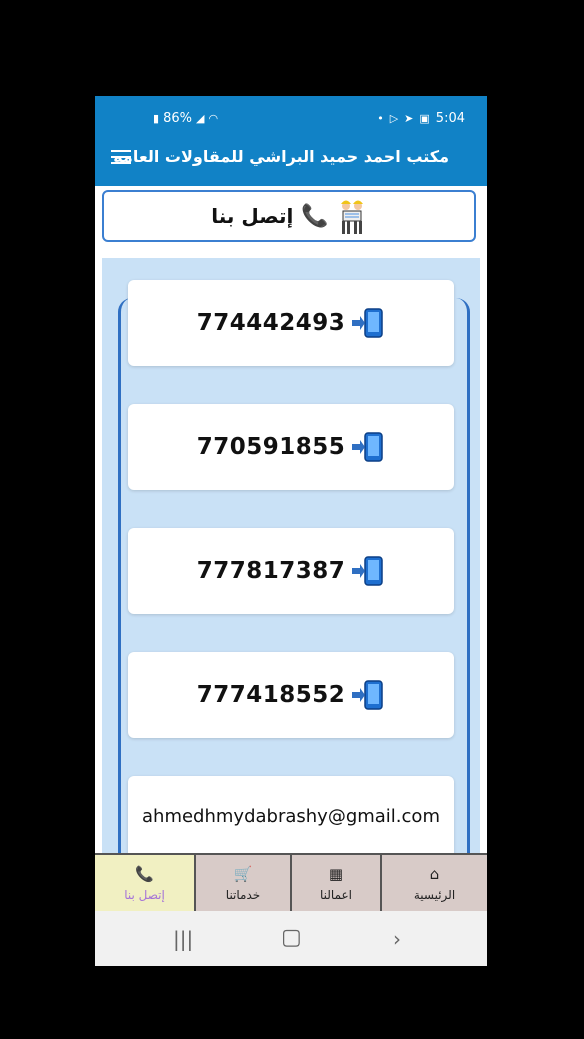 This screenshot has height=1039, width=584. Describe the element at coordinates (281, 156) in the screenshot. I see `app-title: مكتب احمد حميد البراشي للمقاولات العامه` at that location.